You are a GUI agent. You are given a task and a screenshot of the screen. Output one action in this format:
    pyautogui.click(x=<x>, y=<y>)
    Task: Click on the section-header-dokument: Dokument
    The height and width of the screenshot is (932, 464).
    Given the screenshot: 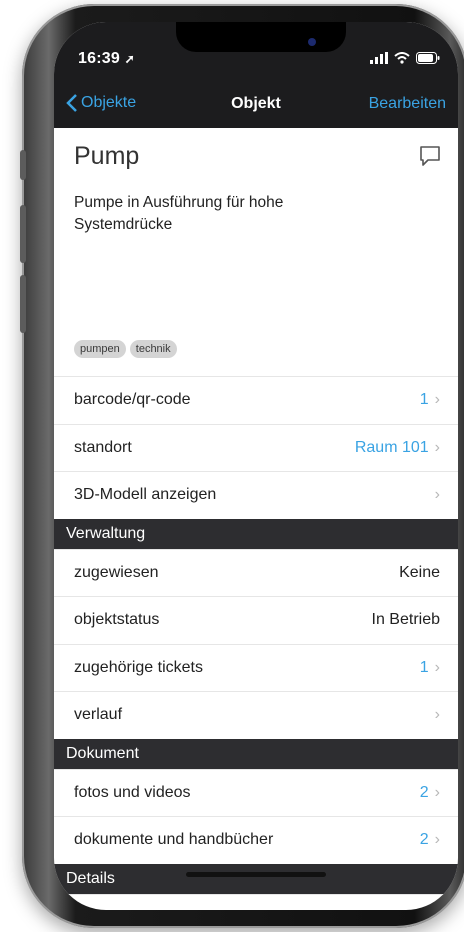 What is the action you would take?
    pyautogui.click(x=256, y=753)
    